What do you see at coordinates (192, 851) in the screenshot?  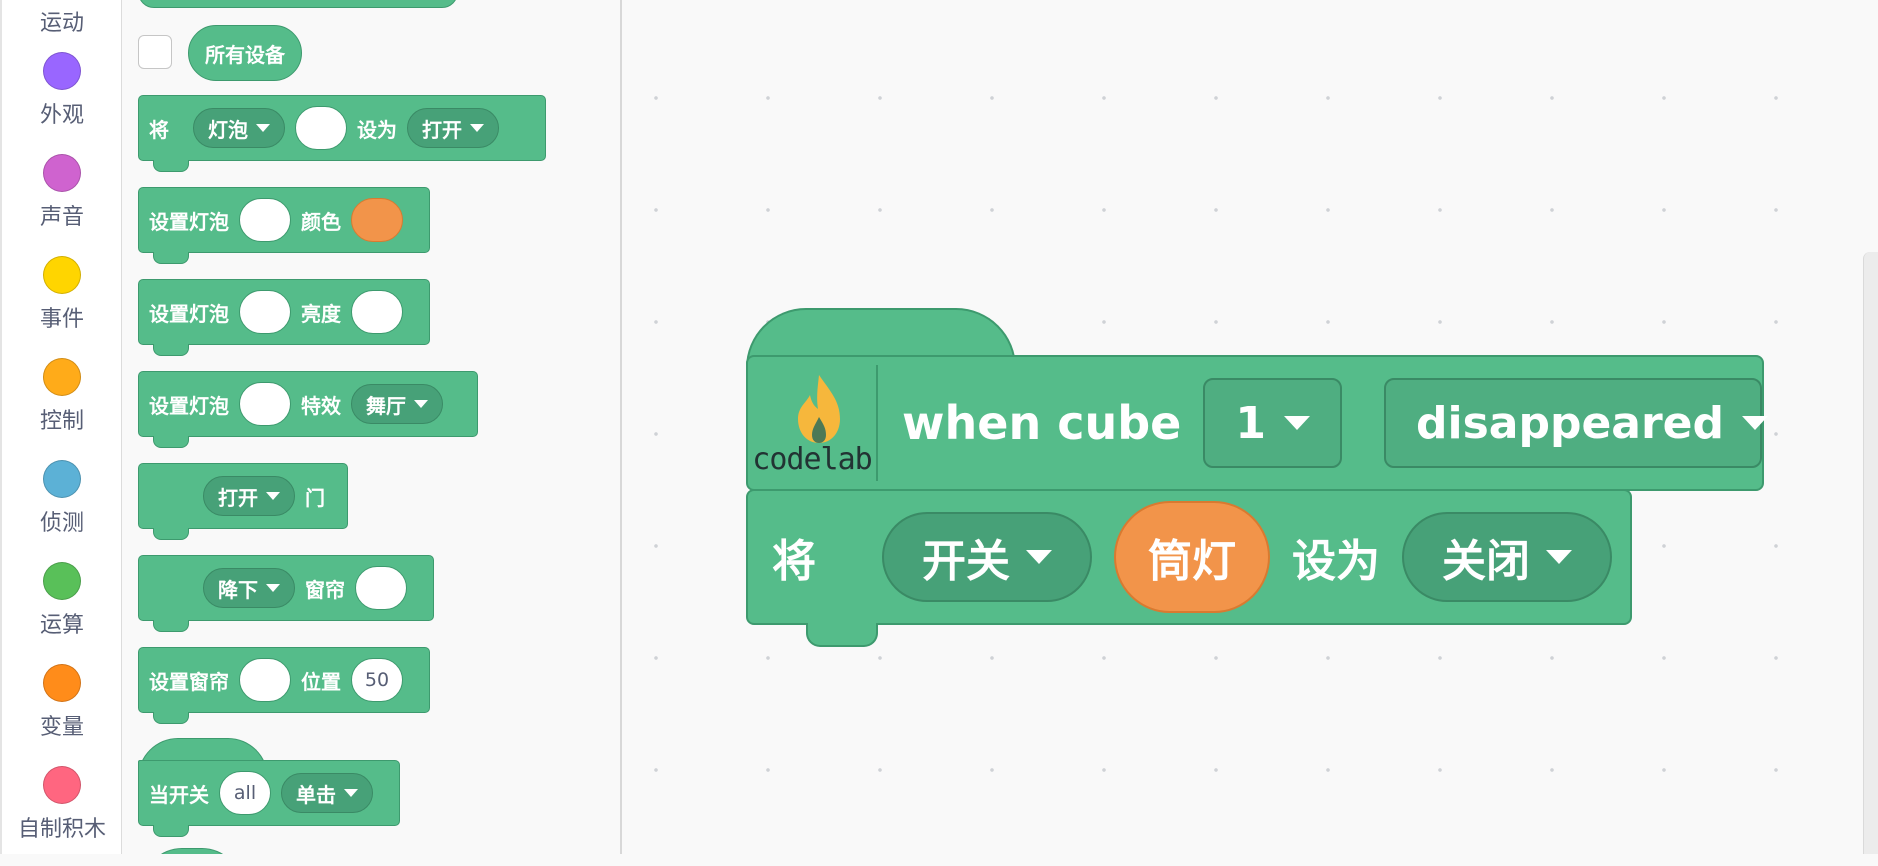 I see `partial-hat-cap` at bounding box center [192, 851].